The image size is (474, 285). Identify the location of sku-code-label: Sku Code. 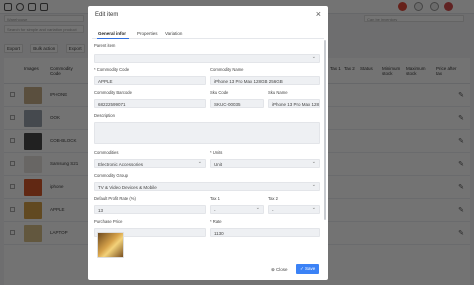
(219, 92).